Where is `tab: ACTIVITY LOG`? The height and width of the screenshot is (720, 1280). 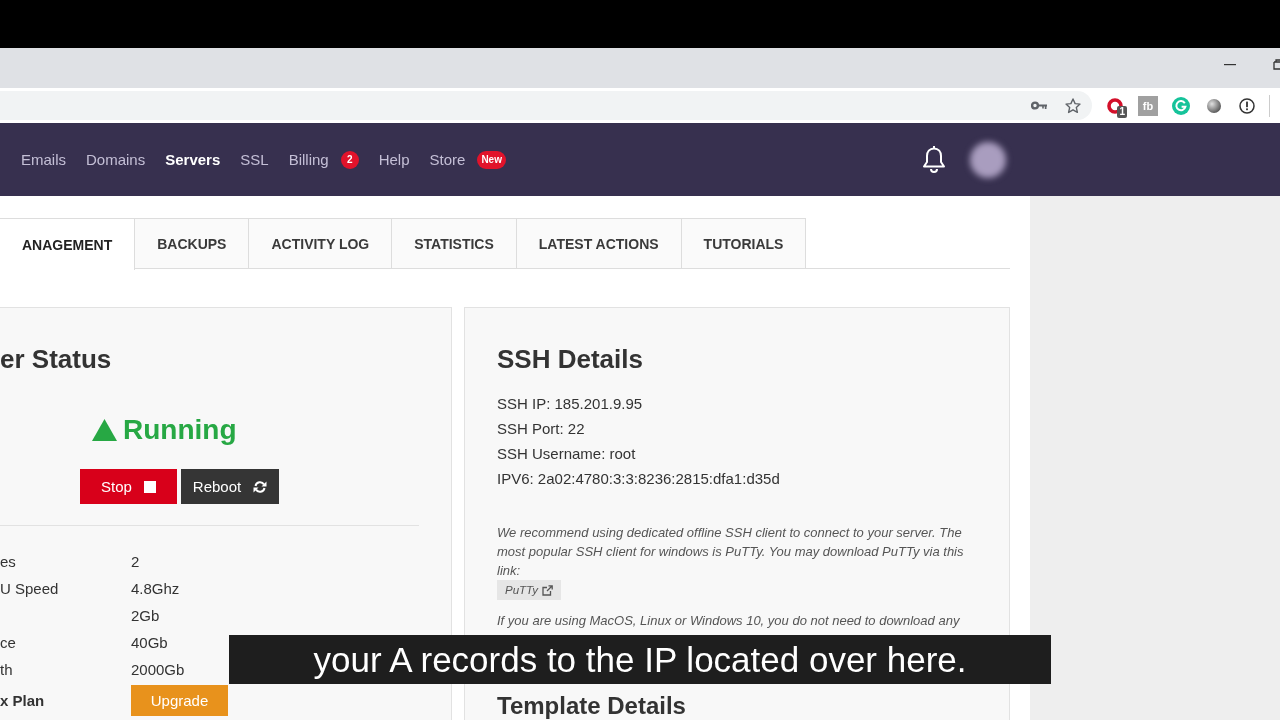
tab: ACTIVITY LOG is located at coordinates (321, 243).